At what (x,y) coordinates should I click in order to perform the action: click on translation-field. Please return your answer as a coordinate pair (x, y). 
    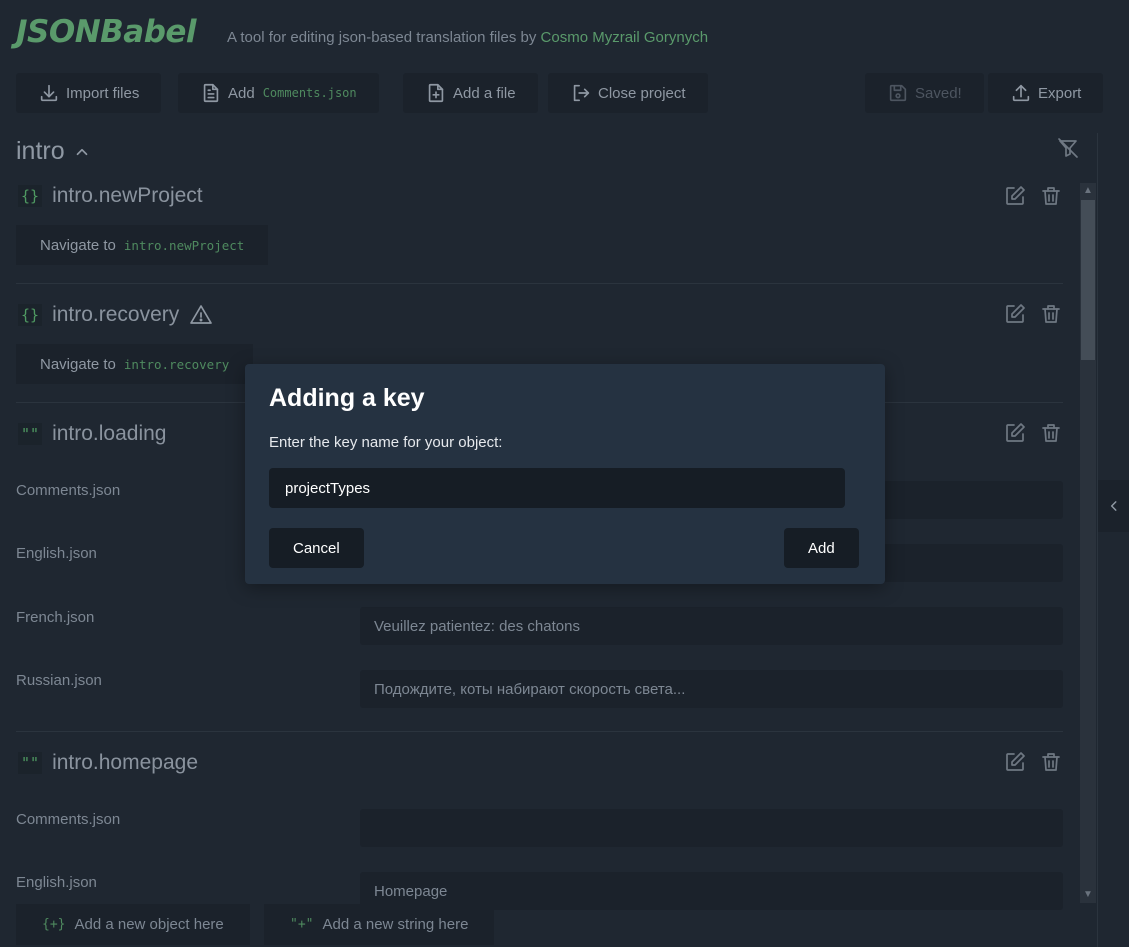
    Looking at the image, I should click on (711, 828).